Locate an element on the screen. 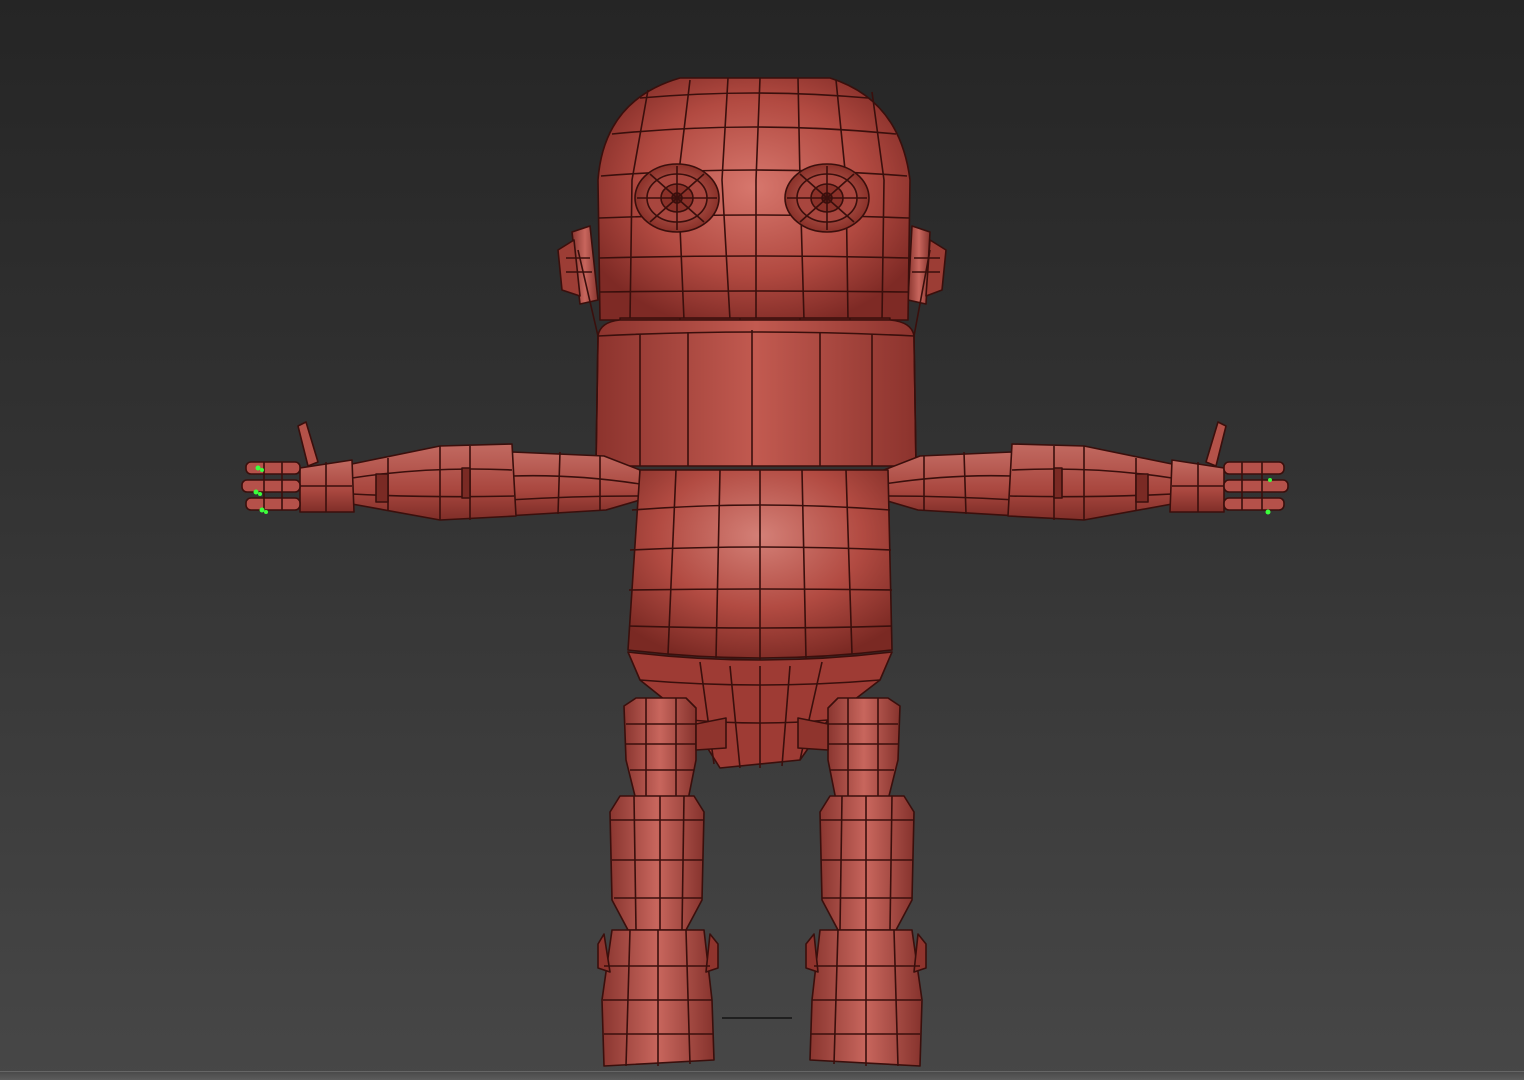 The width and height of the screenshot is (1524, 1080). right-foot is located at coordinates (866, 998).